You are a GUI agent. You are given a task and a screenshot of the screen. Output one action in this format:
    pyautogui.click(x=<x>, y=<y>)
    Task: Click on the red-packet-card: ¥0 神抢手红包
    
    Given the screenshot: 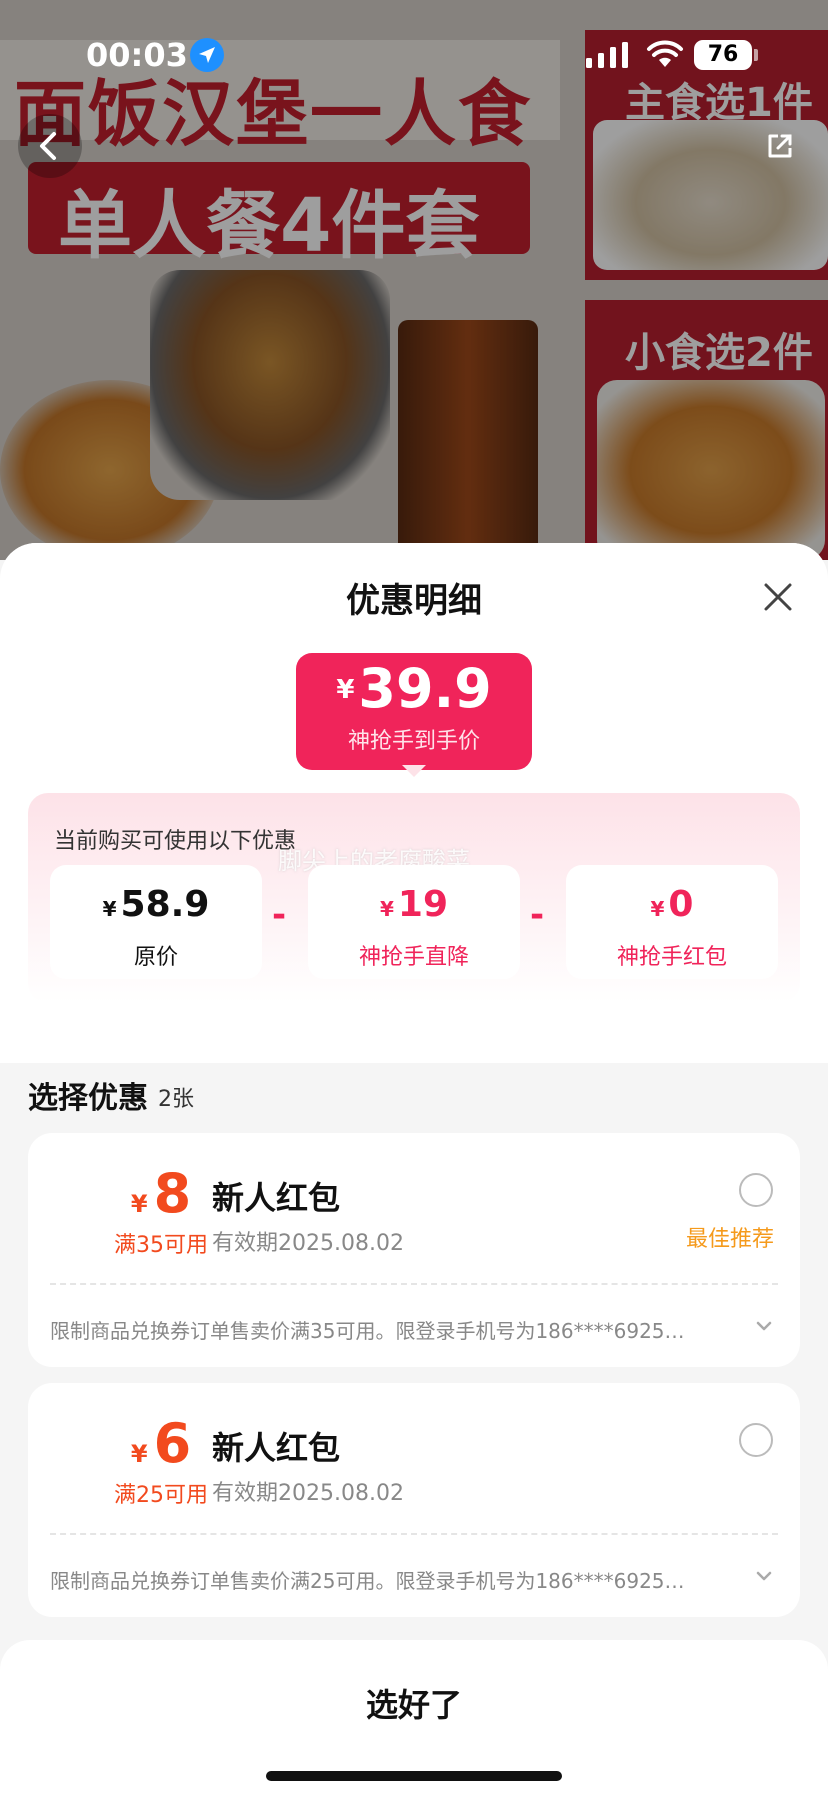 What is the action you would take?
    pyautogui.click(x=672, y=922)
    